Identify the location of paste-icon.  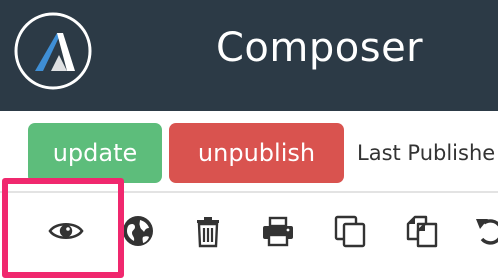
(422, 231).